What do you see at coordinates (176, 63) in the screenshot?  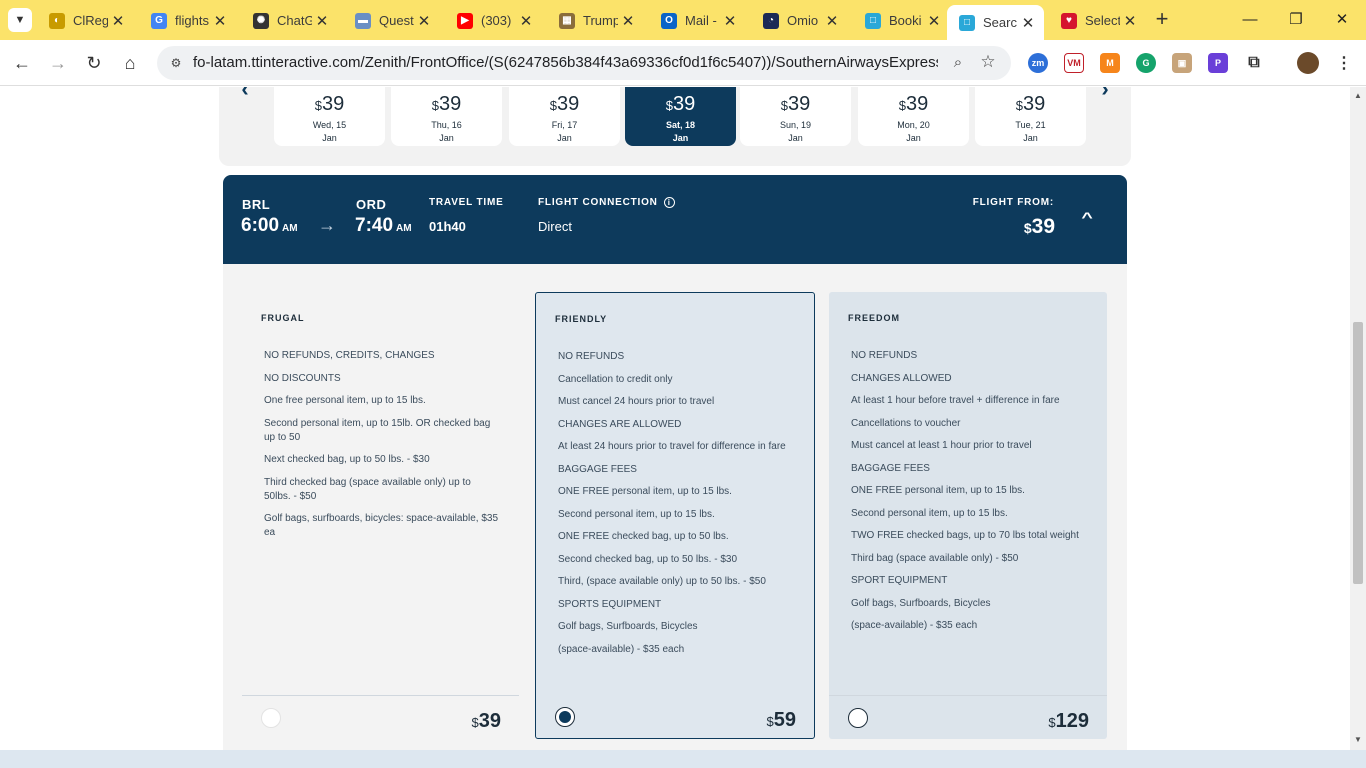 I see `site-info-icon: ⚙` at bounding box center [176, 63].